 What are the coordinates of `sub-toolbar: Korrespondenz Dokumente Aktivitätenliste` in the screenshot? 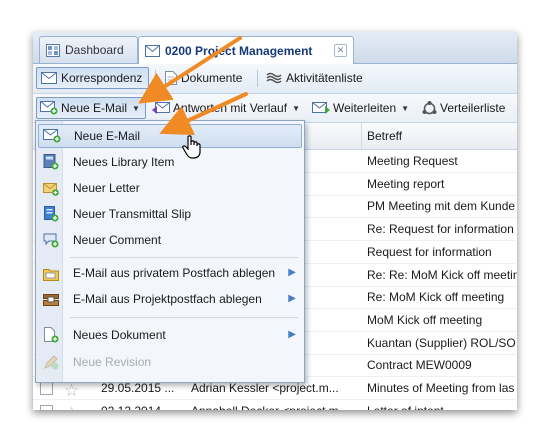 It's located at (275, 79).